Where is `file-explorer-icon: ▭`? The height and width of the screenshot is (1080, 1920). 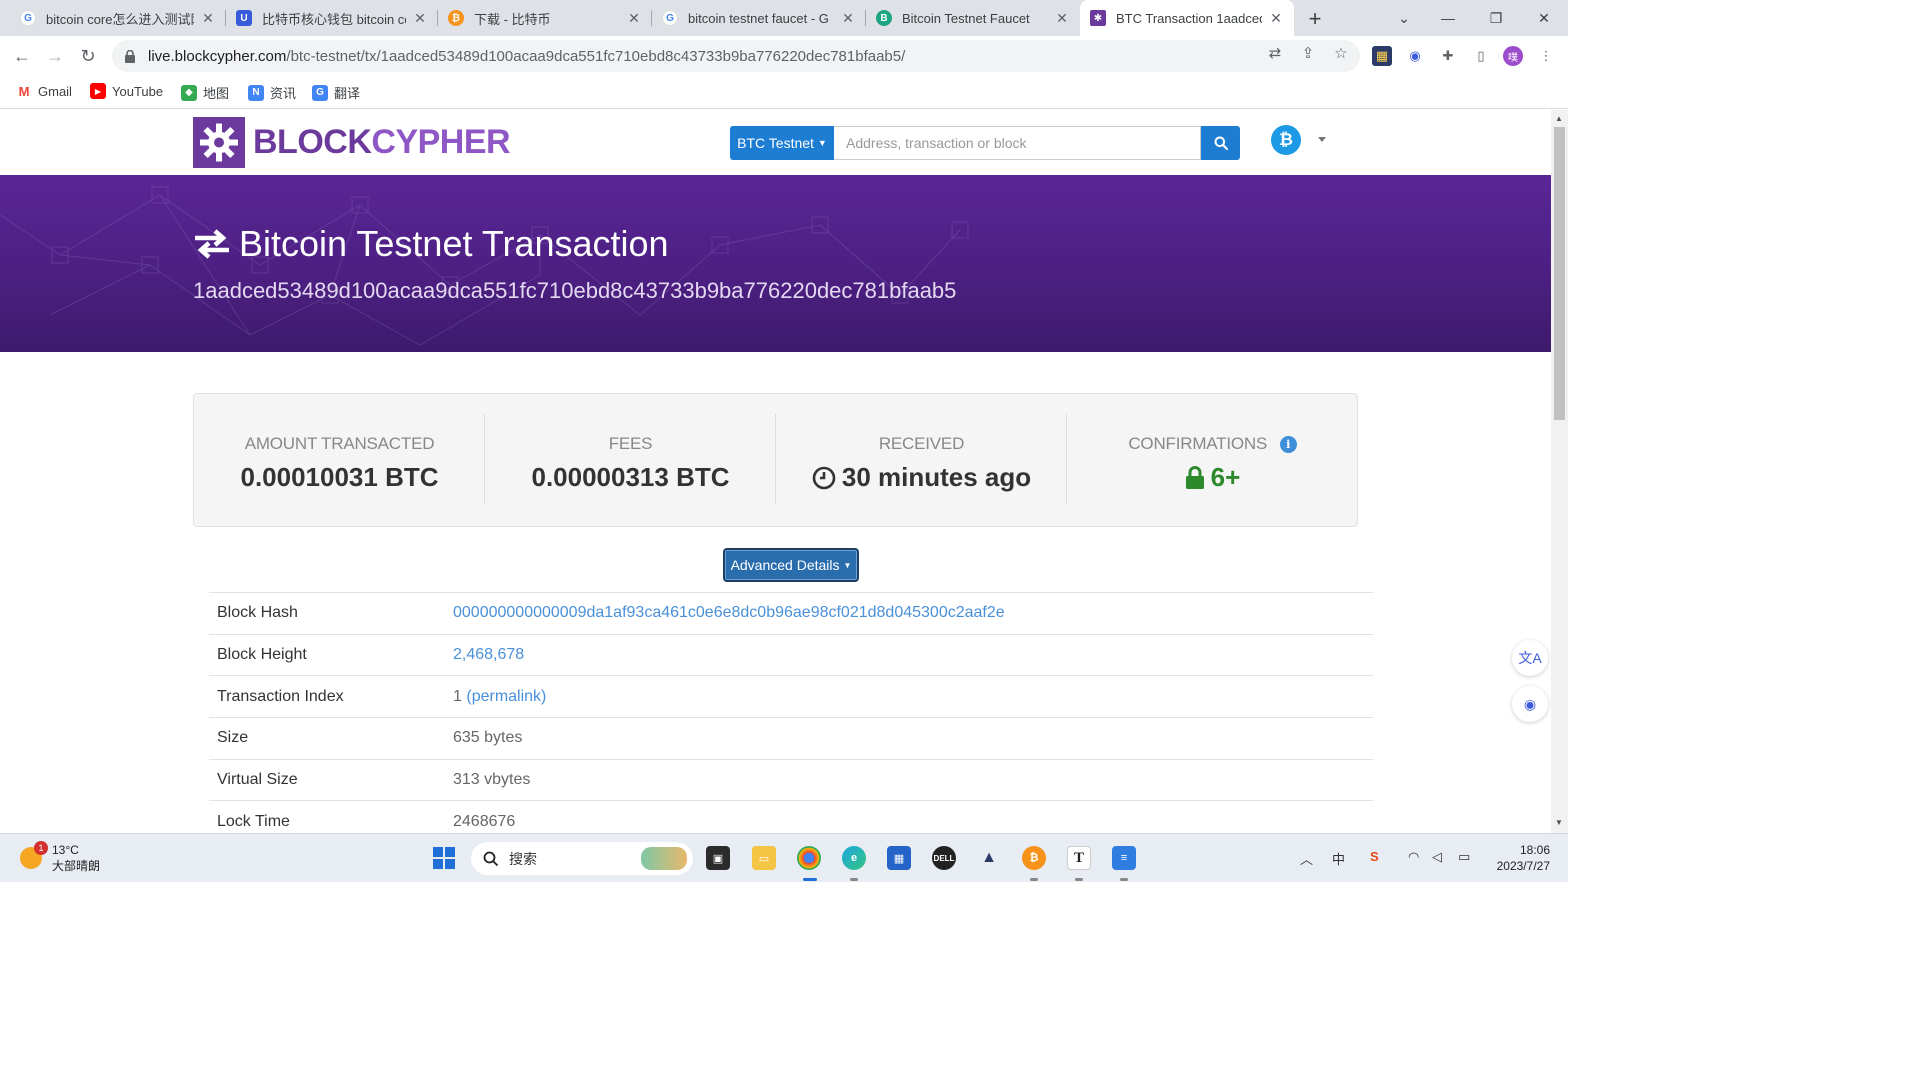
file-explorer-icon: ▭ is located at coordinates (764, 858).